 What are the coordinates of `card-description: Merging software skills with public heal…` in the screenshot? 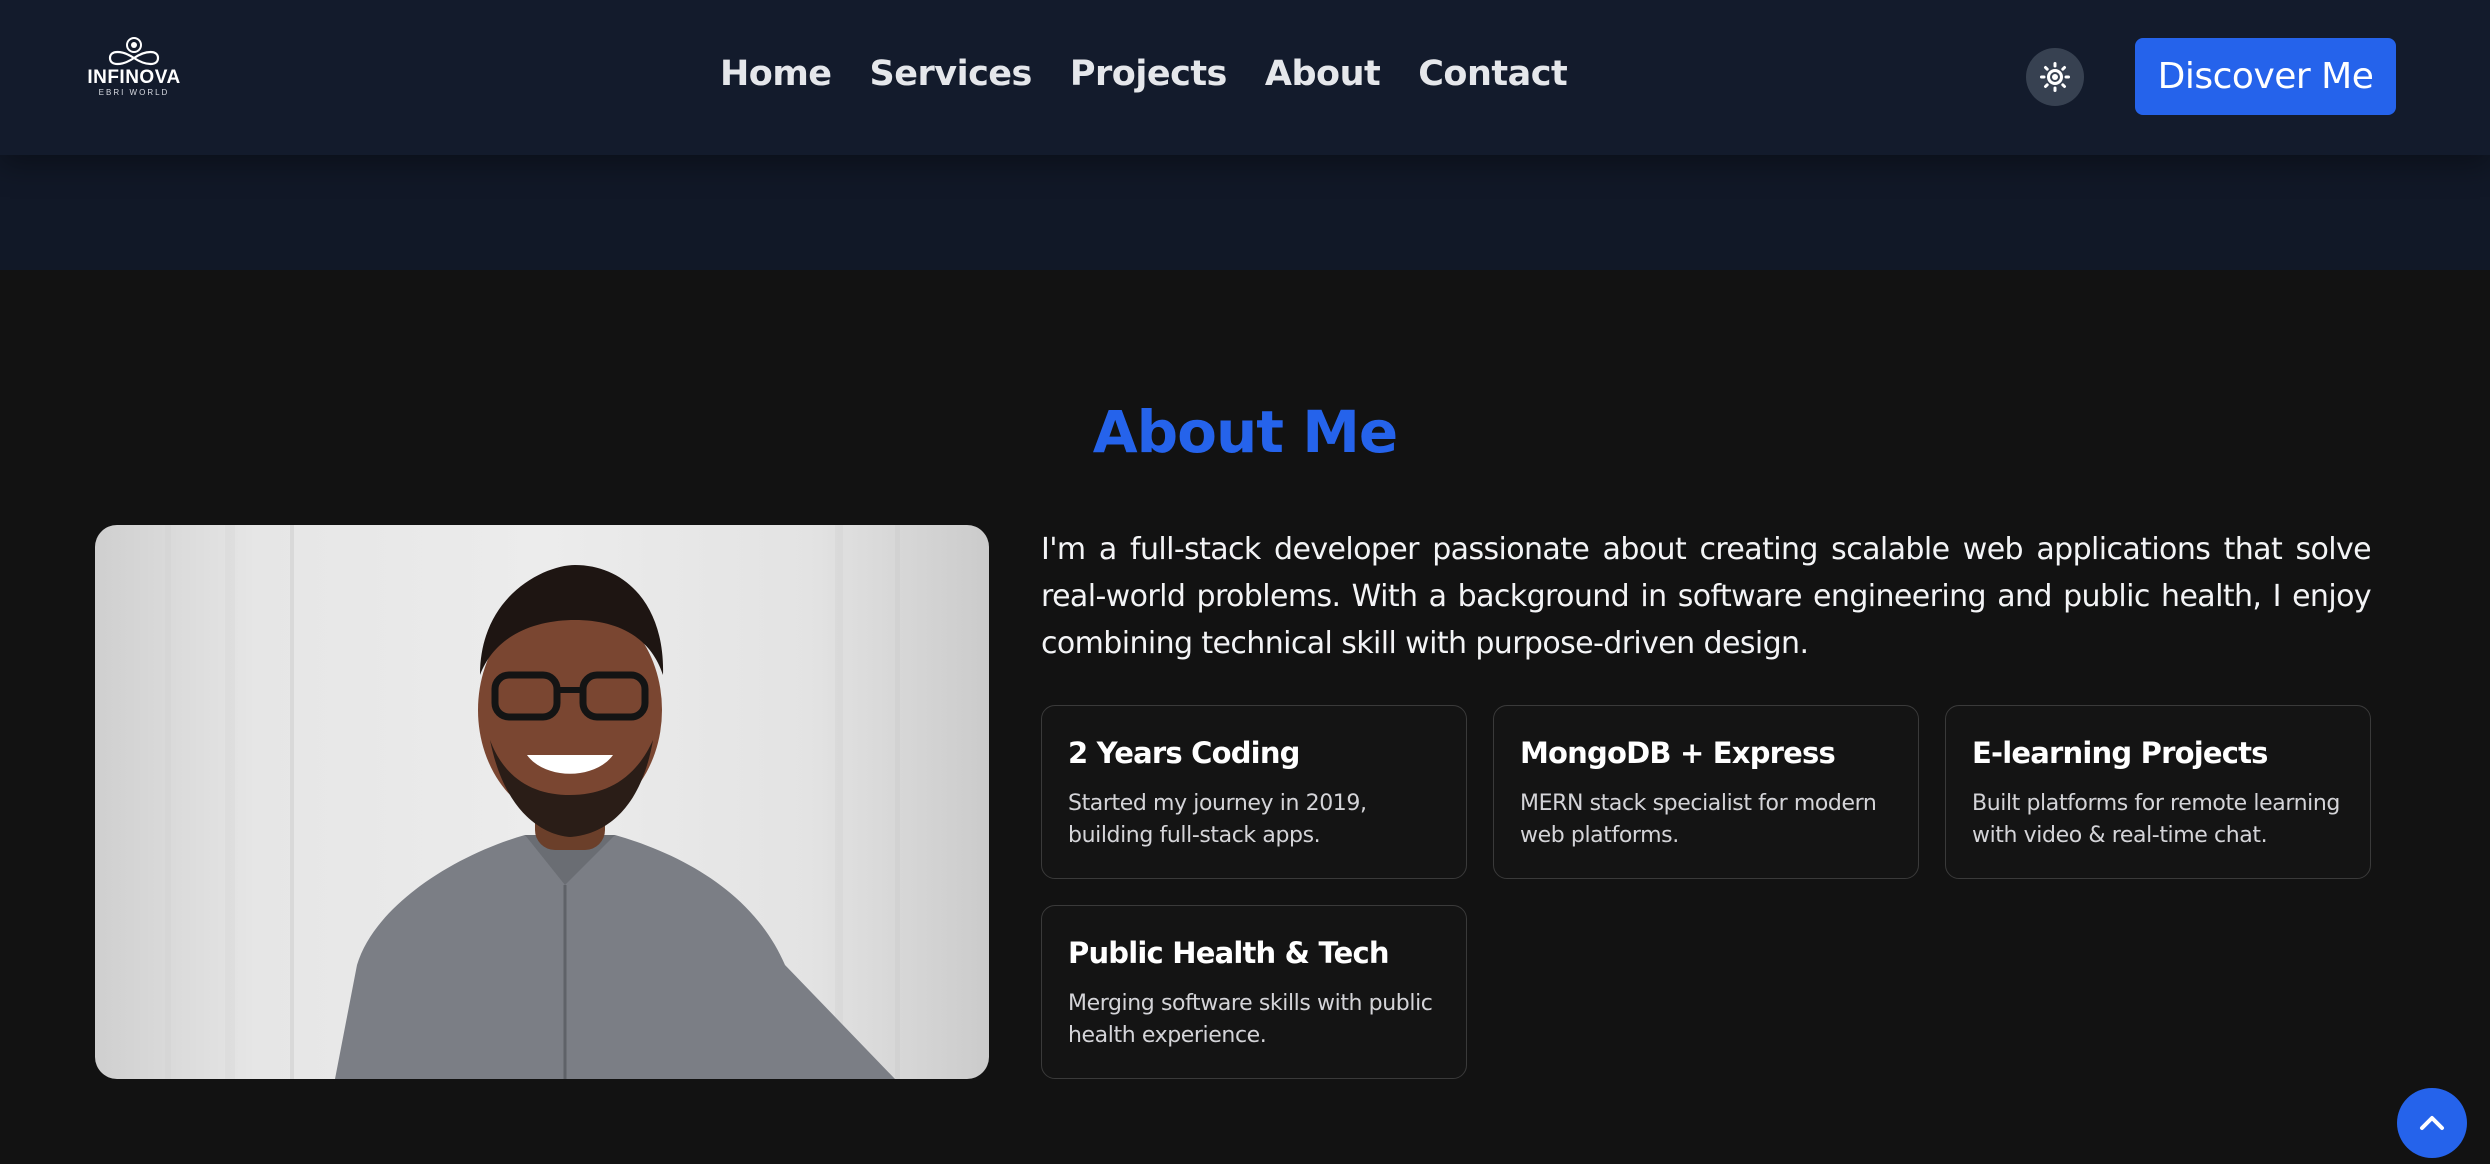 It's located at (1250, 1019).